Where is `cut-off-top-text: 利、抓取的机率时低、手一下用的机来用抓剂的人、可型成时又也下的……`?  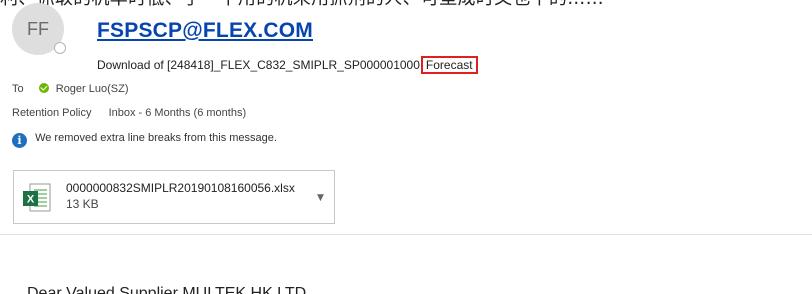 cut-off-top-text: 利、抓取的机率时低、手一下用的机来用抓剂的人、可型成时又也下的…… is located at coordinates (330, 4).